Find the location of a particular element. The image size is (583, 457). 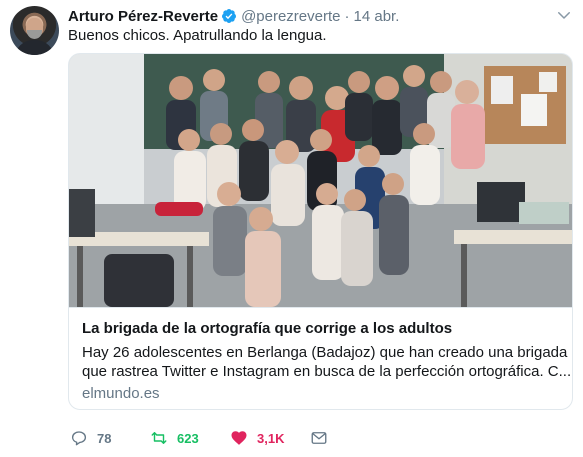

verified-badge-icon is located at coordinates (229, 16).